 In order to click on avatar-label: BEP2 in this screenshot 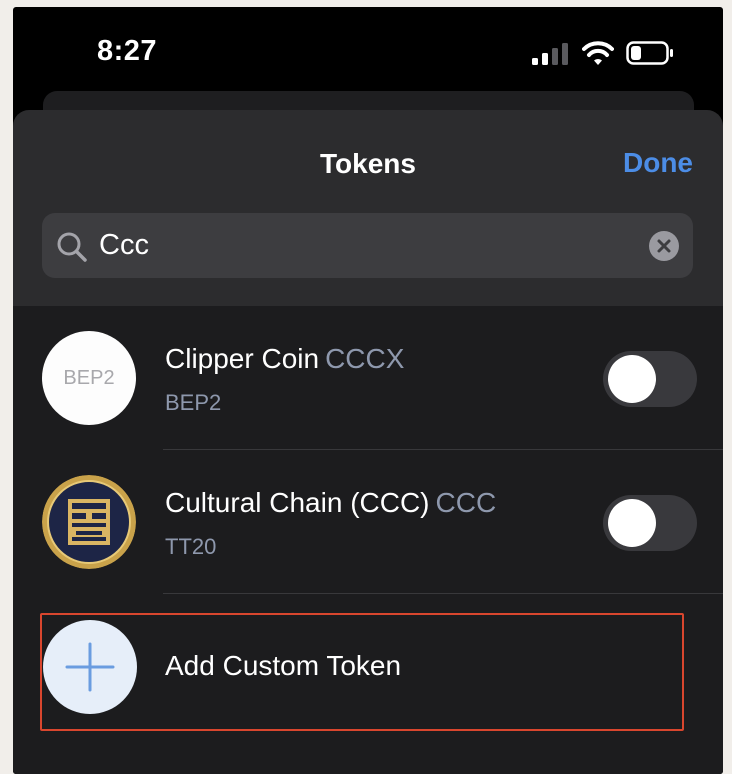, I will do `click(89, 377)`.